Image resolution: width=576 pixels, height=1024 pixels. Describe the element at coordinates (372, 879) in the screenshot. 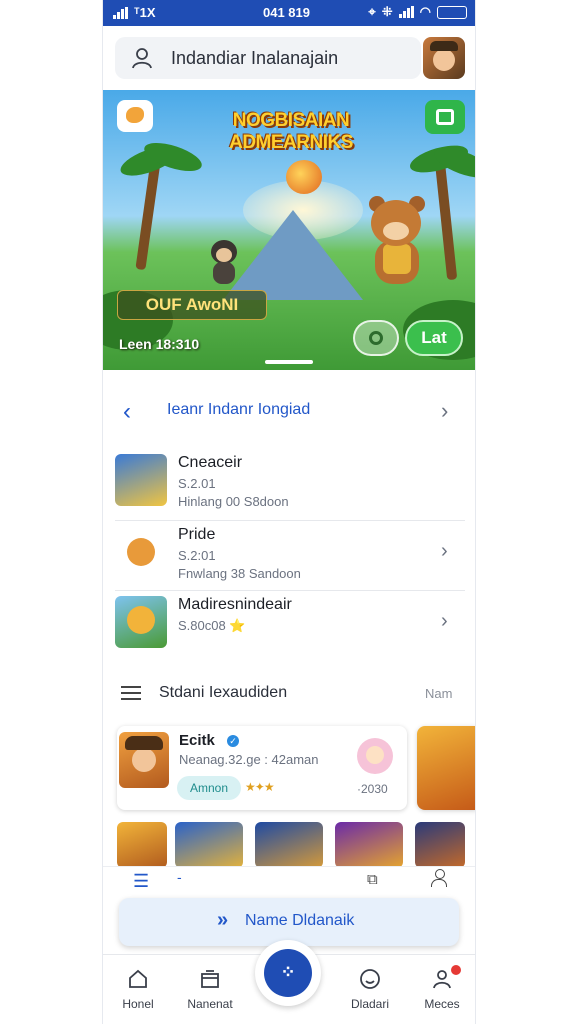

I see `book-icon: ⧉` at that location.